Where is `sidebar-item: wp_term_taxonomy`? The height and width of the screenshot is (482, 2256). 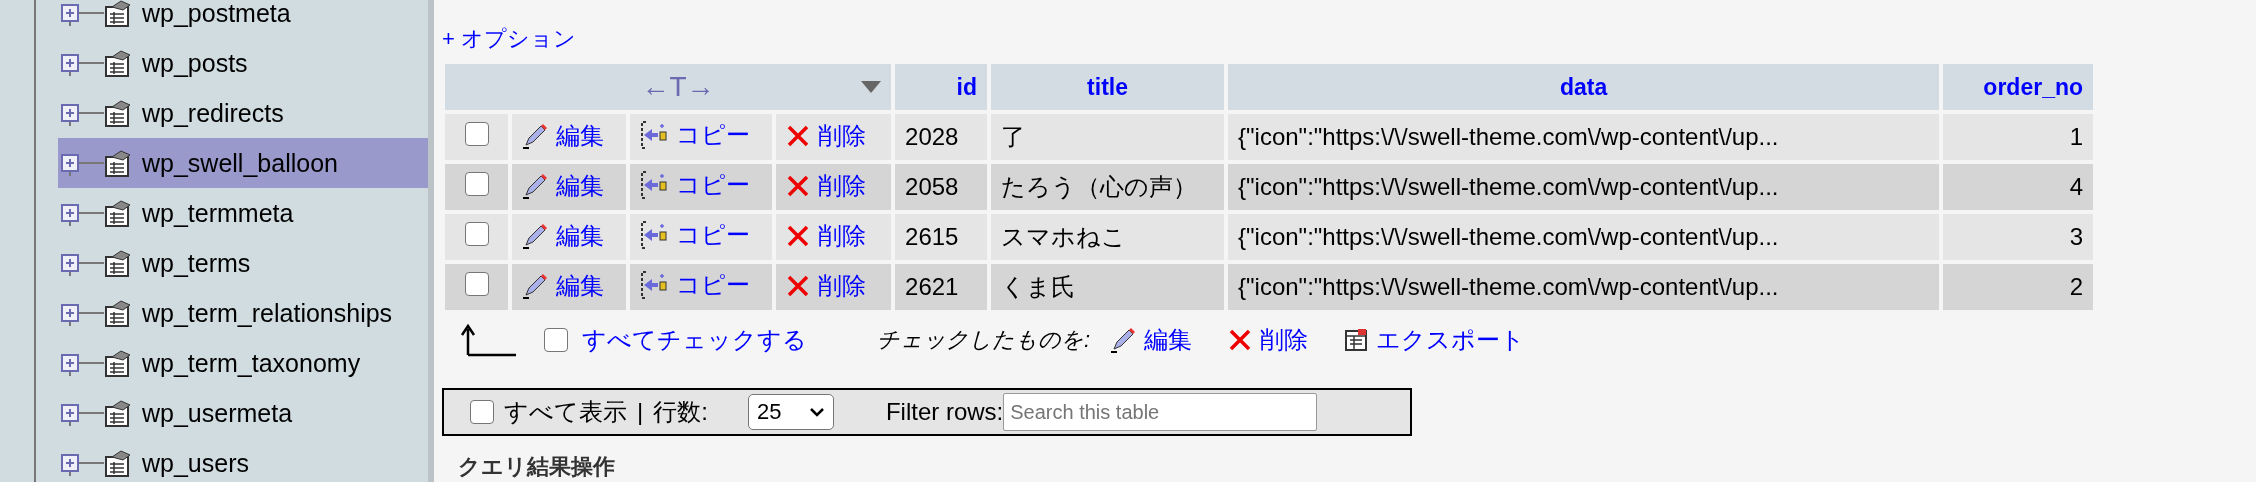 sidebar-item: wp_term_taxonomy is located at coordinates (243, 363).